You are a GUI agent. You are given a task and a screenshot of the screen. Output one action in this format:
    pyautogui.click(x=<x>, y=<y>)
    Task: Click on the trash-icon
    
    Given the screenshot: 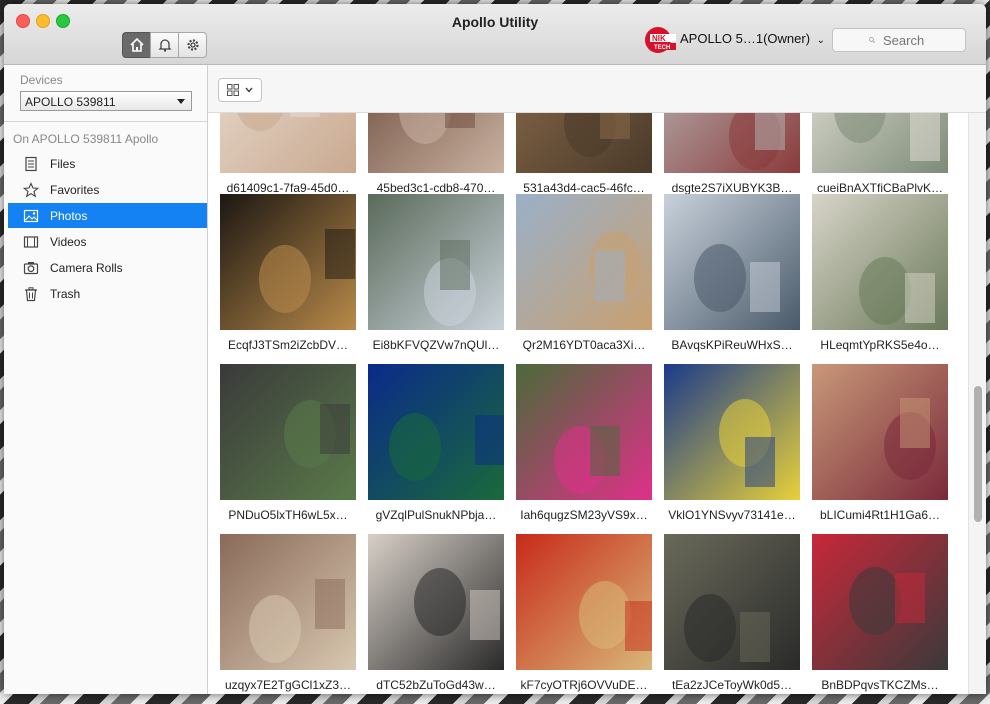 What is the action you would take?
    pyautogui.click(x=31, y=294)
    